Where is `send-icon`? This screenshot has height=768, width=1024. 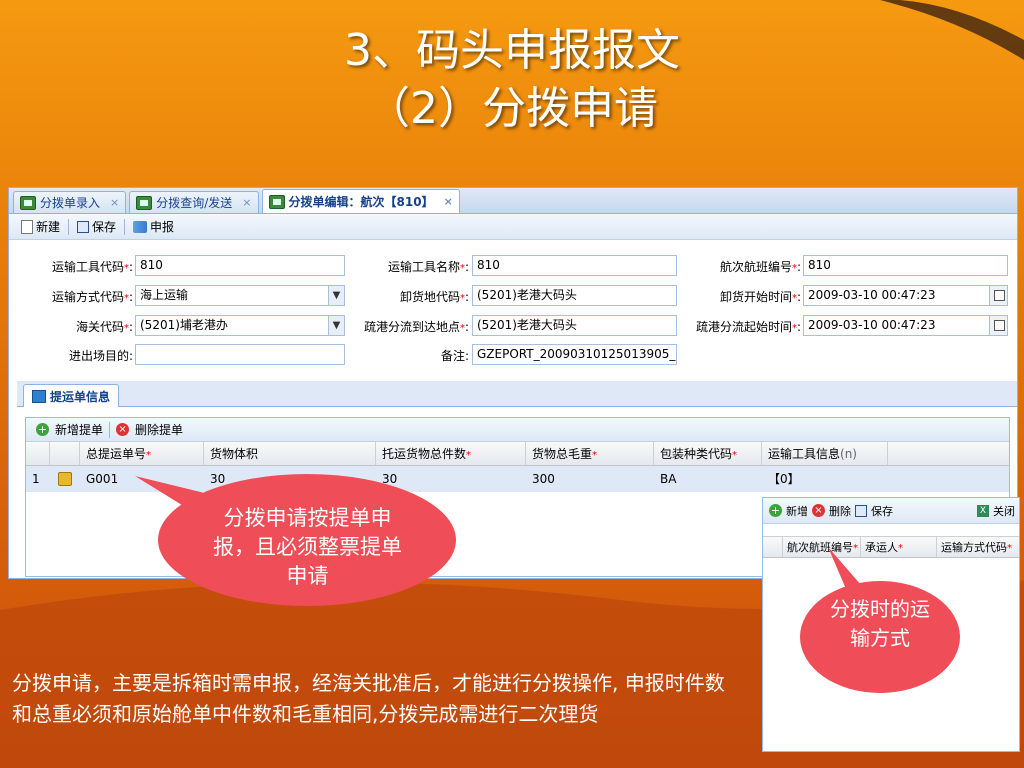
send-icon is located at coordinates (140, 226).